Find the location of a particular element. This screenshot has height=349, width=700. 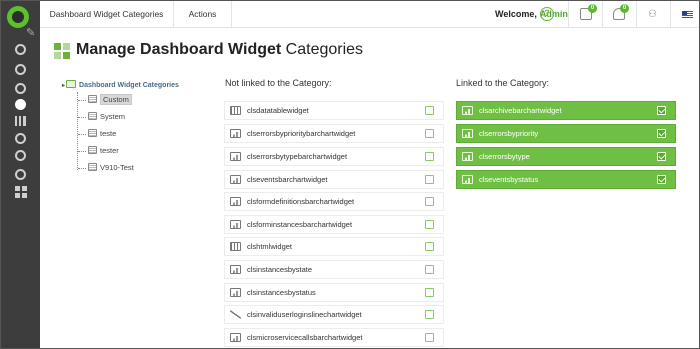

linked-item: clseventsbystatus is located at coordinates (566, 179).